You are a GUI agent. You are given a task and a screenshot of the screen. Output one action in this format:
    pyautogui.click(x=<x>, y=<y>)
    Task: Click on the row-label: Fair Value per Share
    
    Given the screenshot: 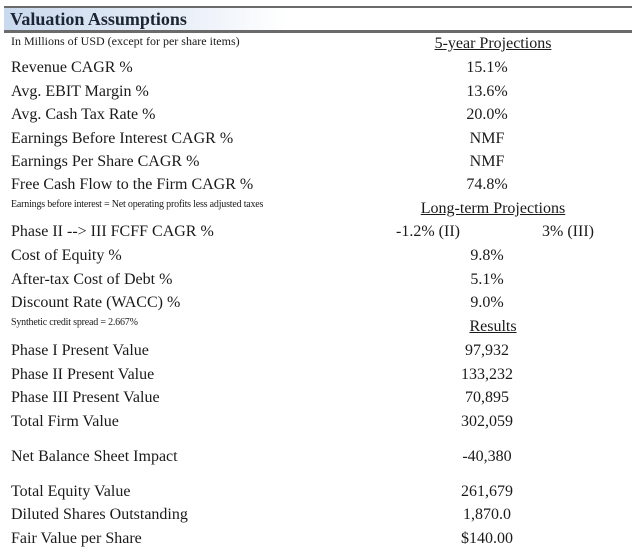 What is the action you would take?
    pyautogui.click(x=76, y=538)
    